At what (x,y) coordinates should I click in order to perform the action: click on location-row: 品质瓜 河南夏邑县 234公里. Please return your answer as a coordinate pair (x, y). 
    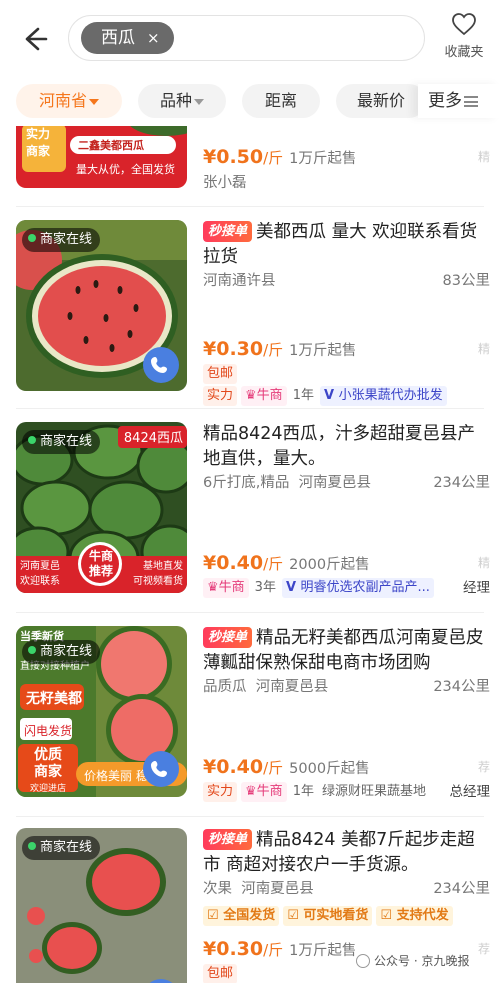
    Looking at the image, I should click on (346, 687).